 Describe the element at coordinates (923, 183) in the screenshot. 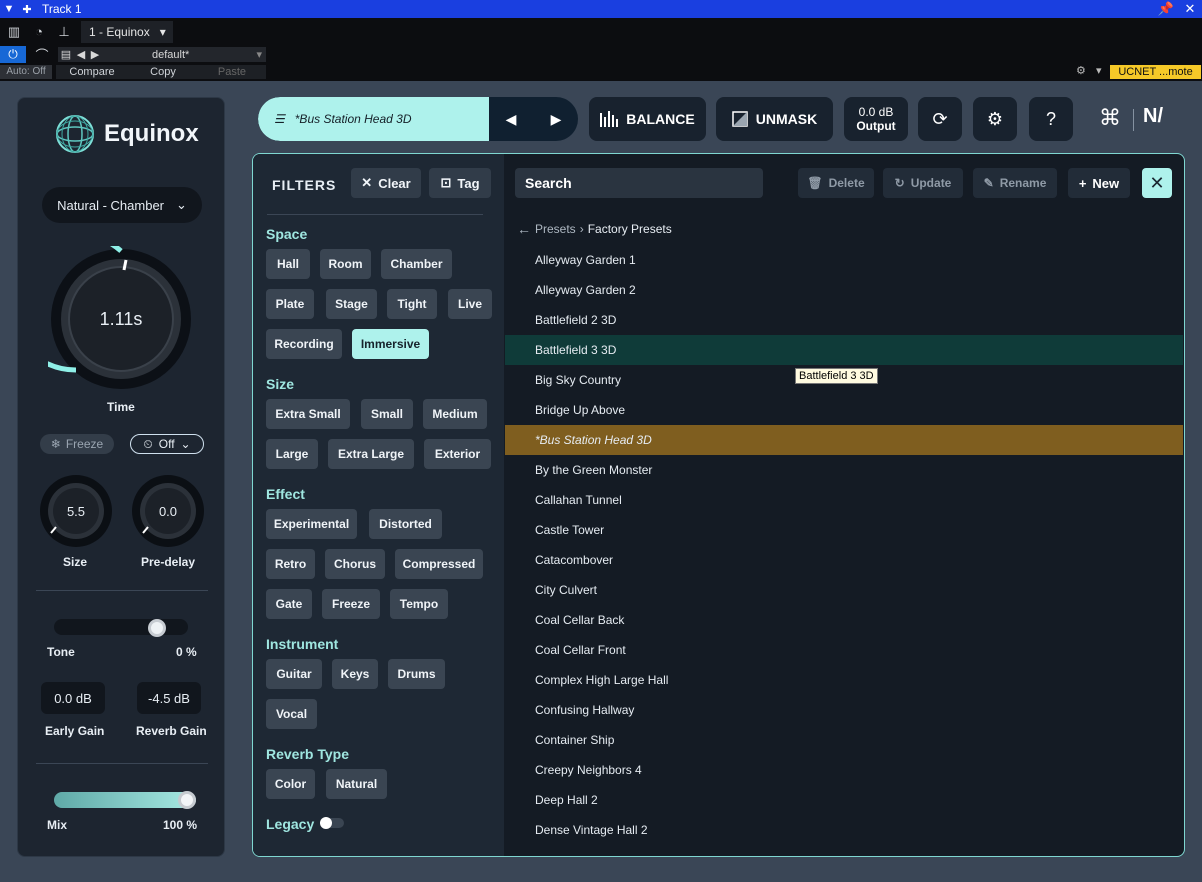

I see `update-button: ↻ Update` at that location.